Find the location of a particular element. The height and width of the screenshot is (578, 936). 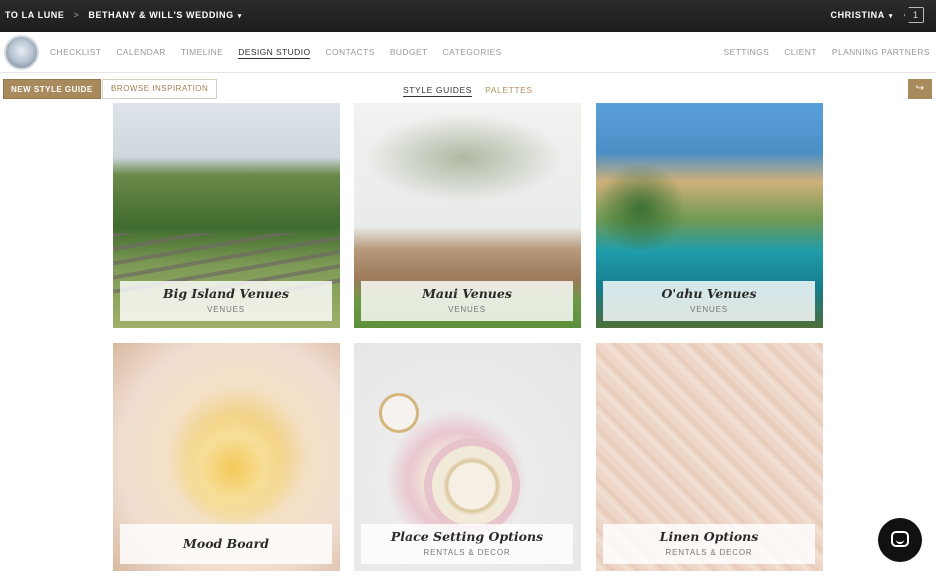

image-plate is located at coordinates (472, 486).